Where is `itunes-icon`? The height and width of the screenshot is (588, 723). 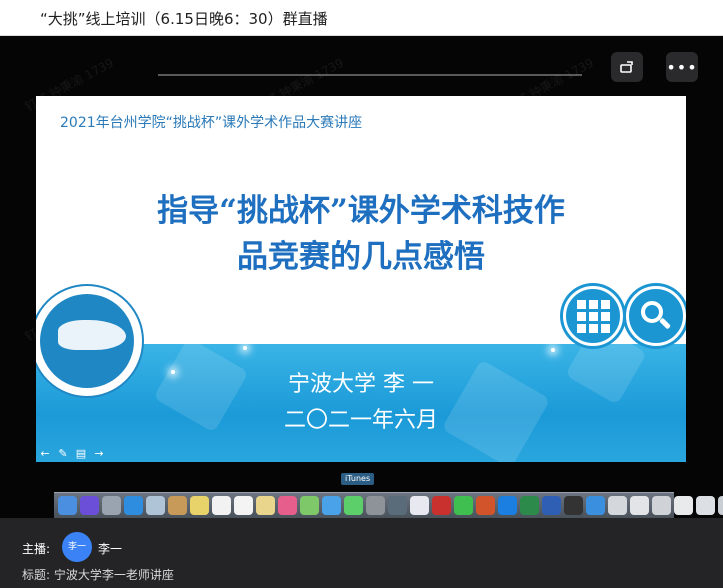 itunes-icon is located at coordinates (419, 505).